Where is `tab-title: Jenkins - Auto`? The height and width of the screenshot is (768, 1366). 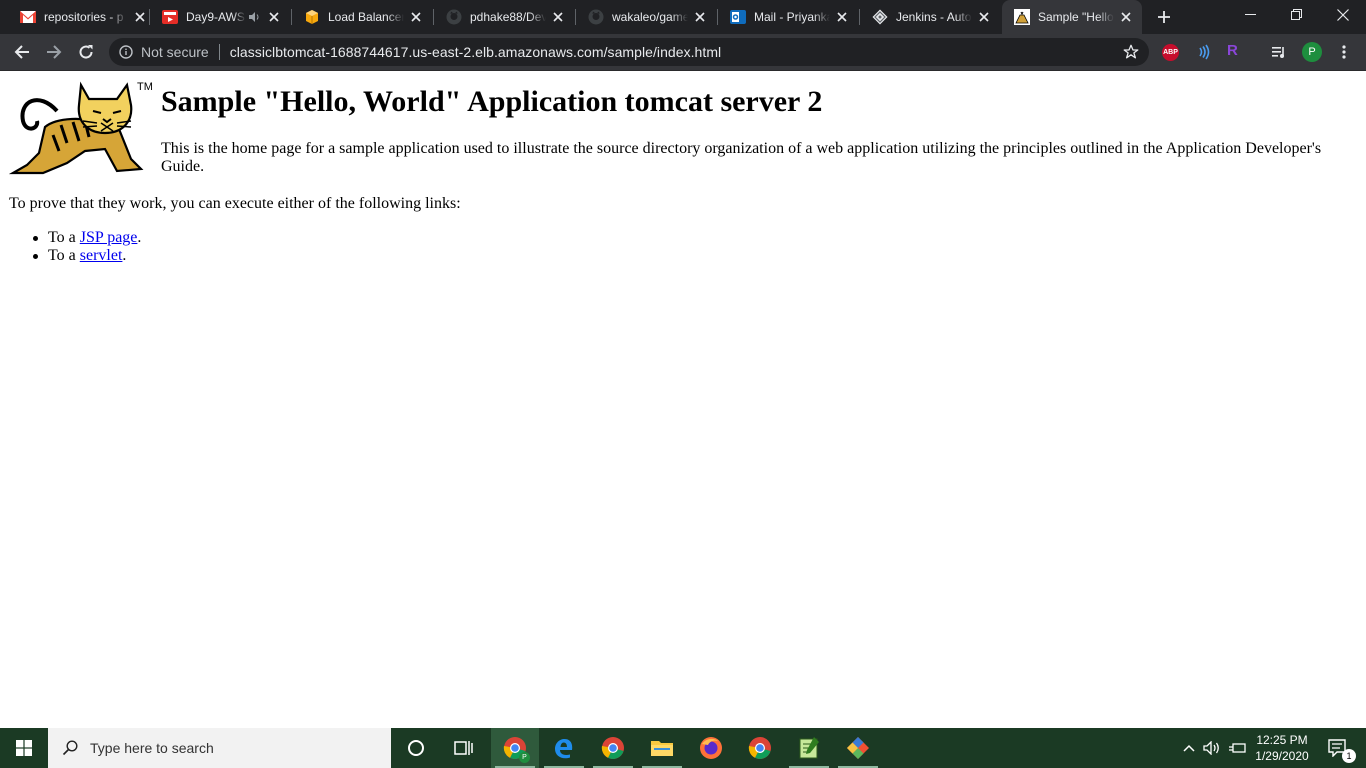 tab-title: Jenkins - Auto is located at coordinates (934, 17).